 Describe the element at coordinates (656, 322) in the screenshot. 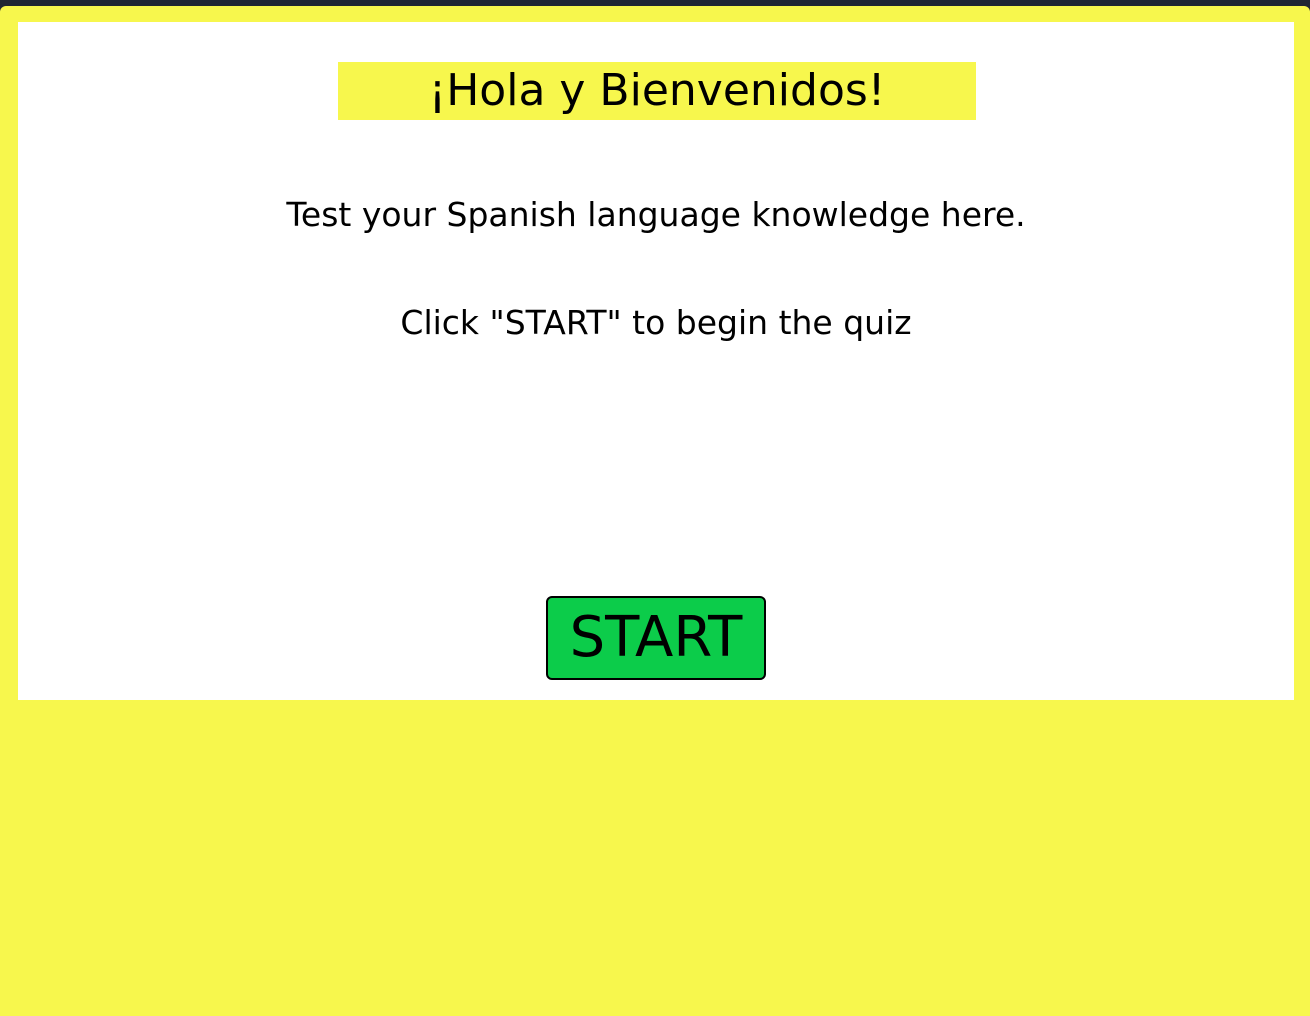

I see `instruction-text: Click "START" to begin the quiz` at that location.